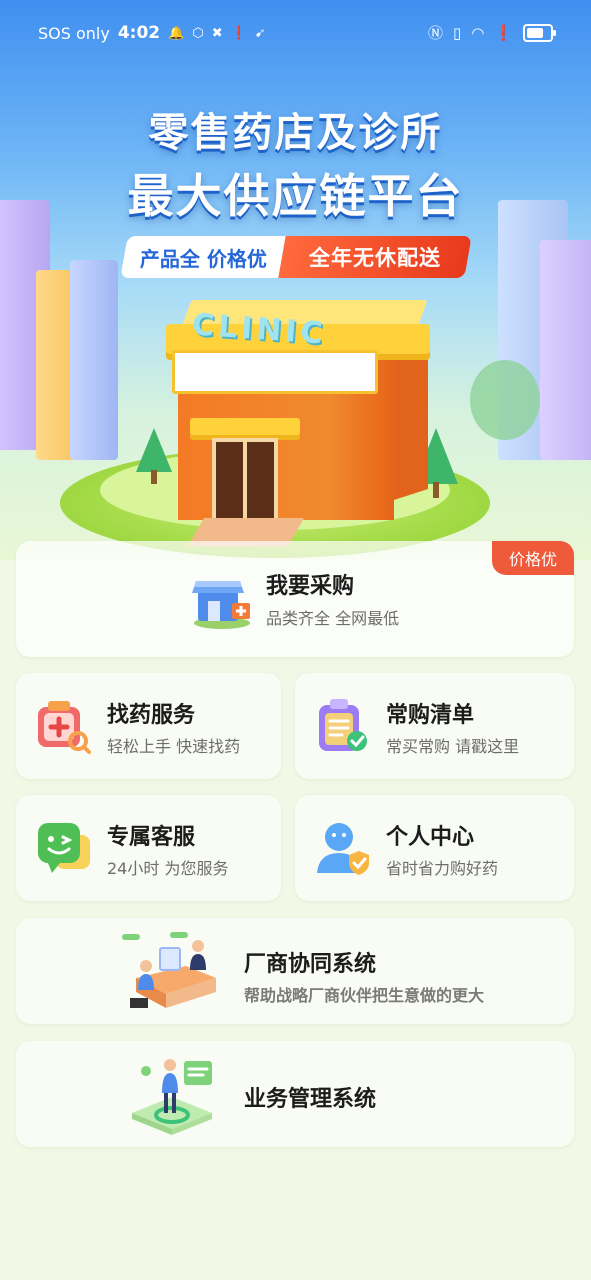 This screenshot has width=591, height=1280. I want to click on store-icon, so click(221, 601).